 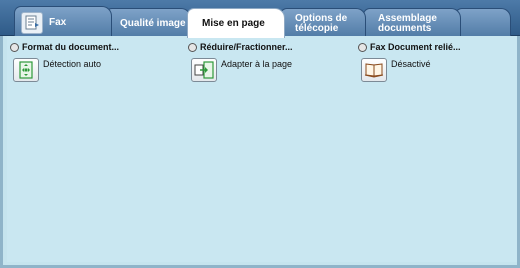 I want to click on tab-assemblage-documents: Assemblage documents, so click(x=412, y=23).